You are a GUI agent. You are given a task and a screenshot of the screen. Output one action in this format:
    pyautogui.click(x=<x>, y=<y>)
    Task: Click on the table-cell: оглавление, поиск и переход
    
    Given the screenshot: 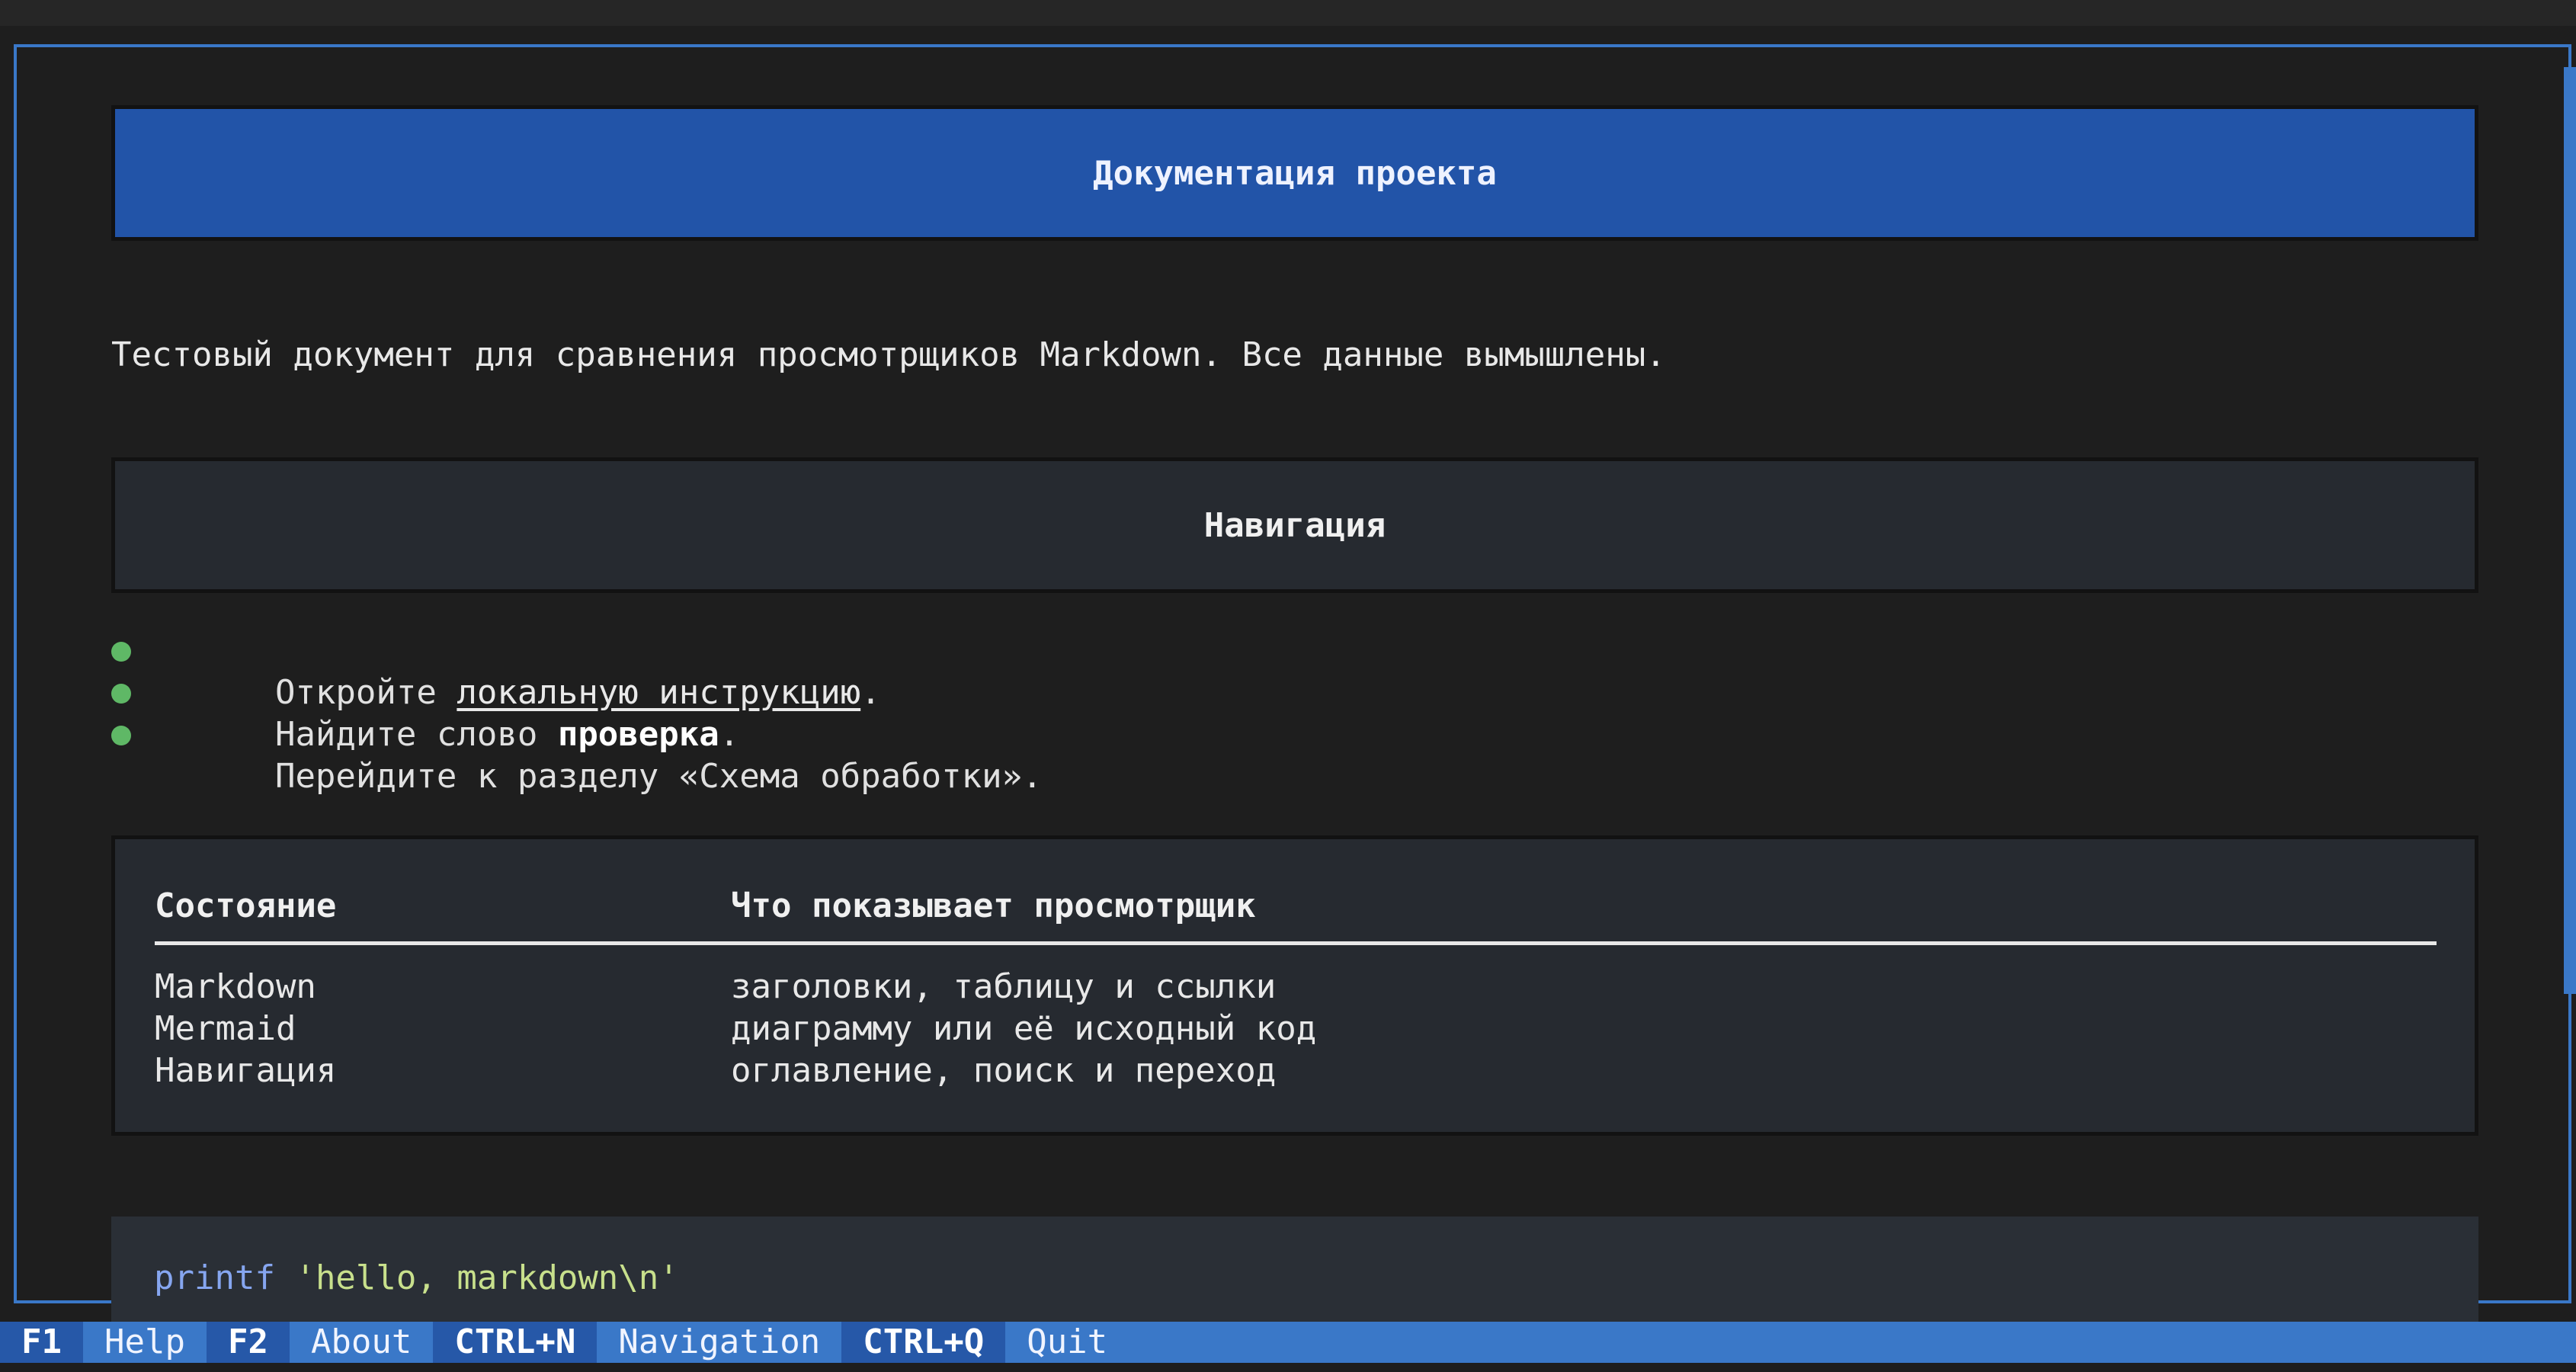 What is the action you would take?
    pyautogui.click(x=1004, y=1071)
    